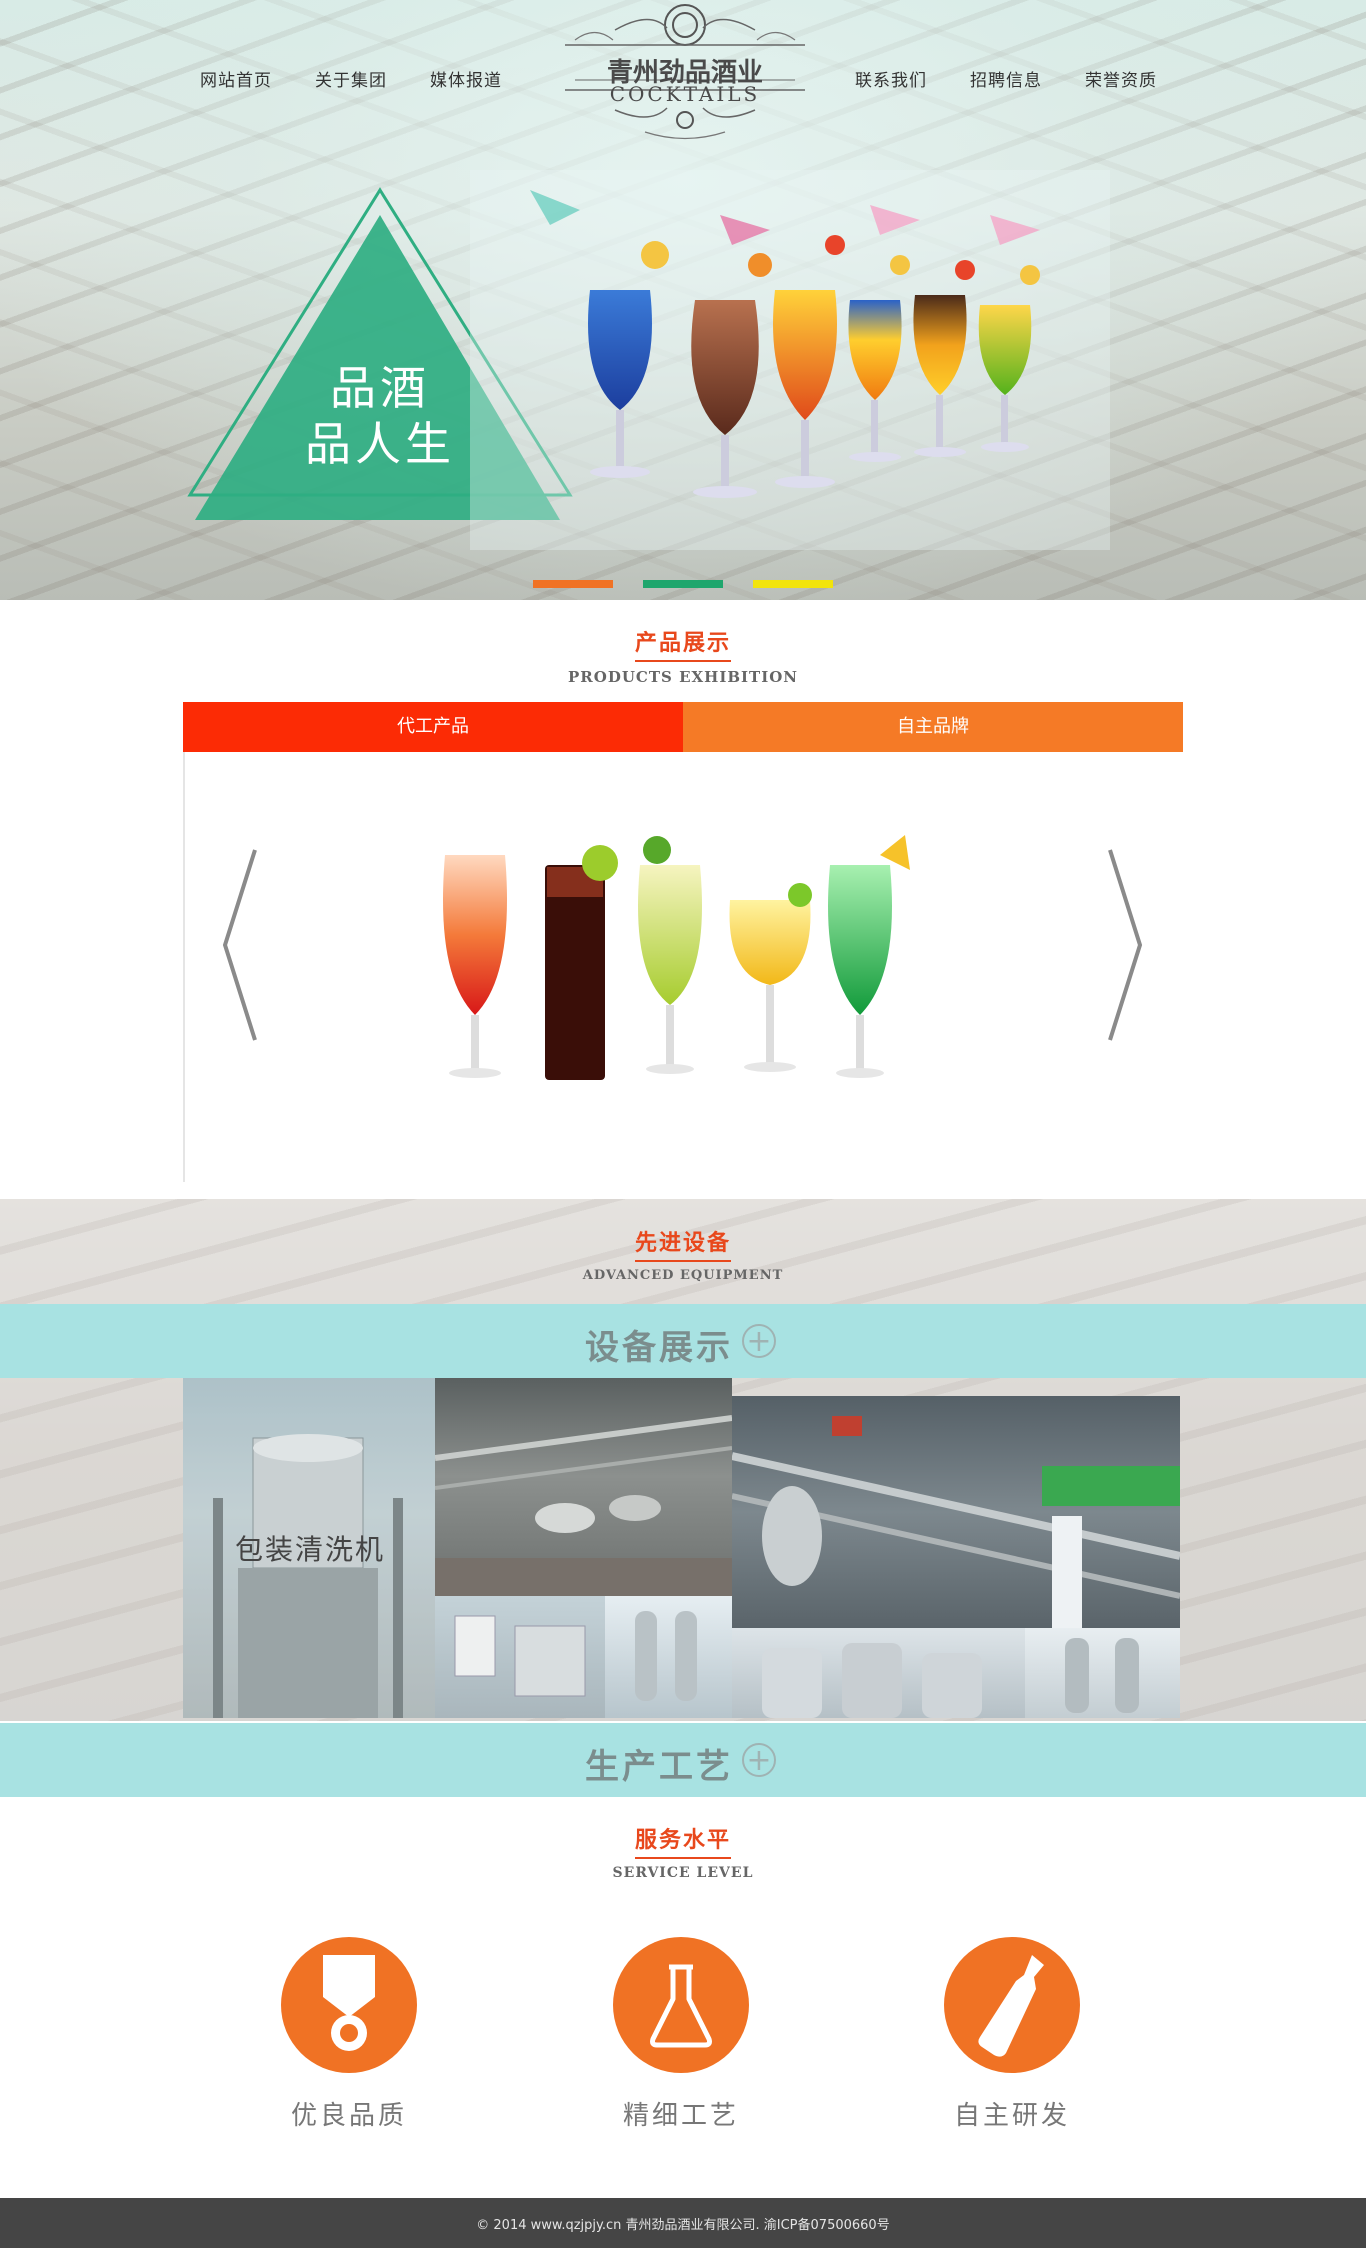  I want to click on equipment-photo-label: 包装清洗机, so click(310, 1549).